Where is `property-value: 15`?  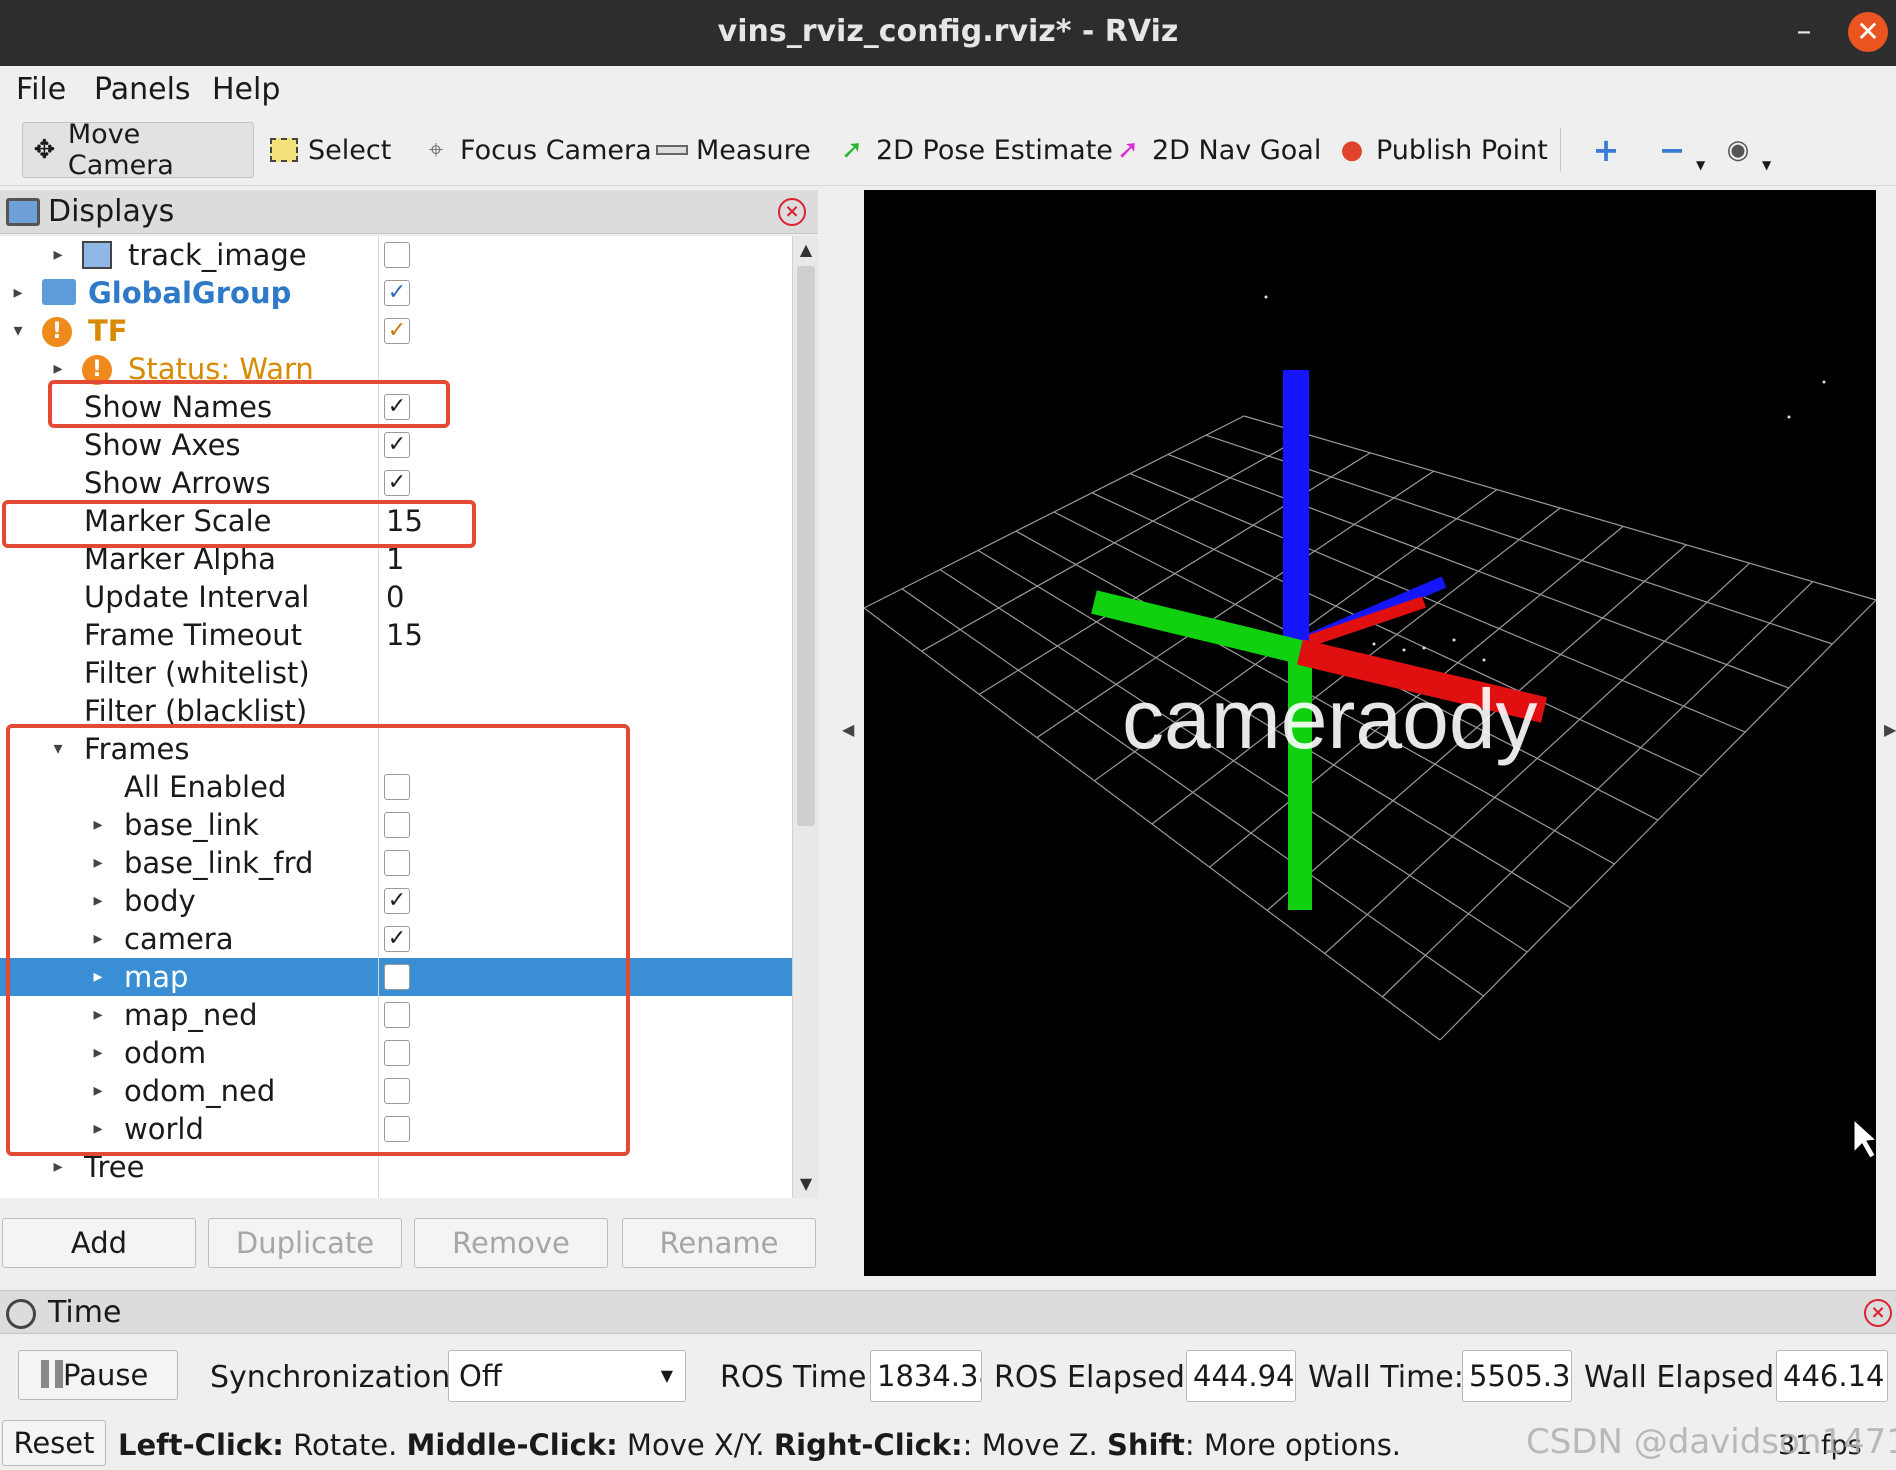
property-value: 15 is located at coordinates (404, 635).